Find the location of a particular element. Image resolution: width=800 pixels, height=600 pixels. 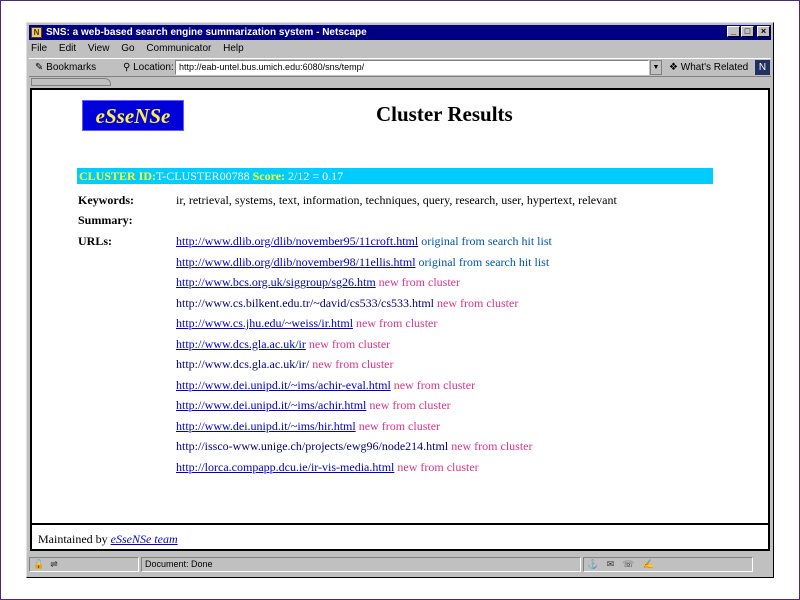

result-link: http://www.dcs.gla.ac.uk/ir/ is located at coordinates (242, 364).